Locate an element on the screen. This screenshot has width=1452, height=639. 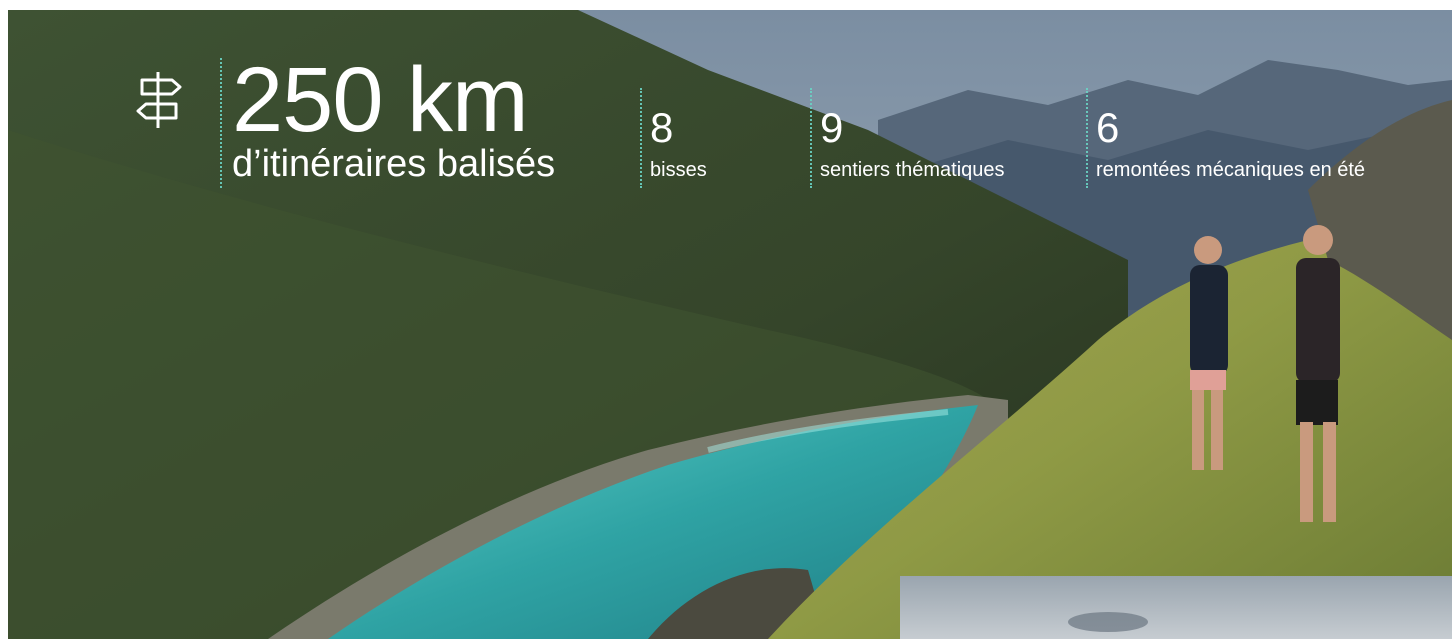
trail-distance-label: d’itinéraires balisés is located at coordinates (394, 164).